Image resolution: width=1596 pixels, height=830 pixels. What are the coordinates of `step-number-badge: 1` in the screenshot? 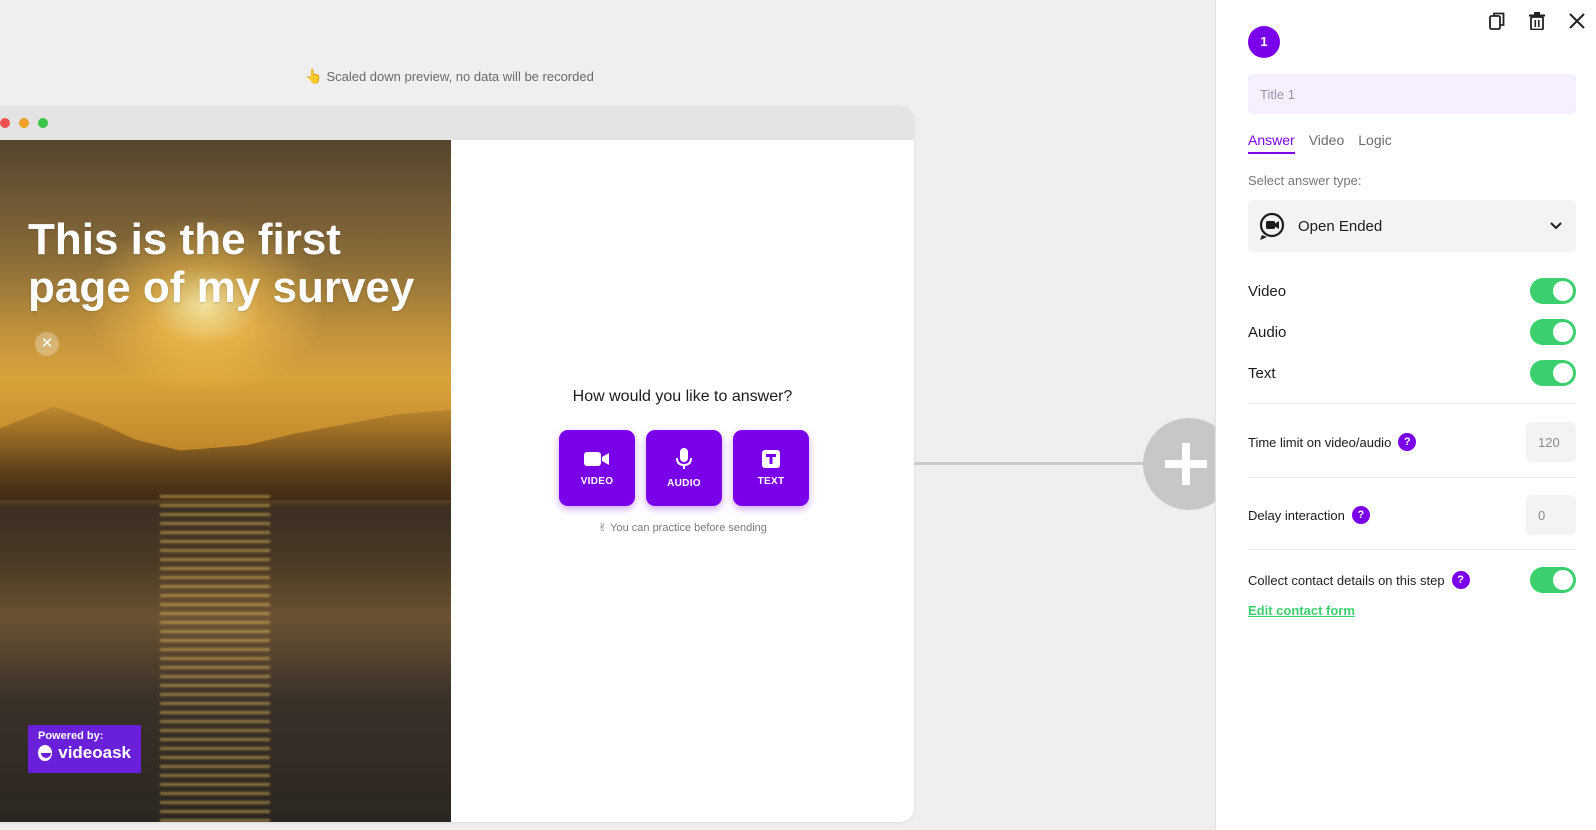 It's located at (1264, 42).